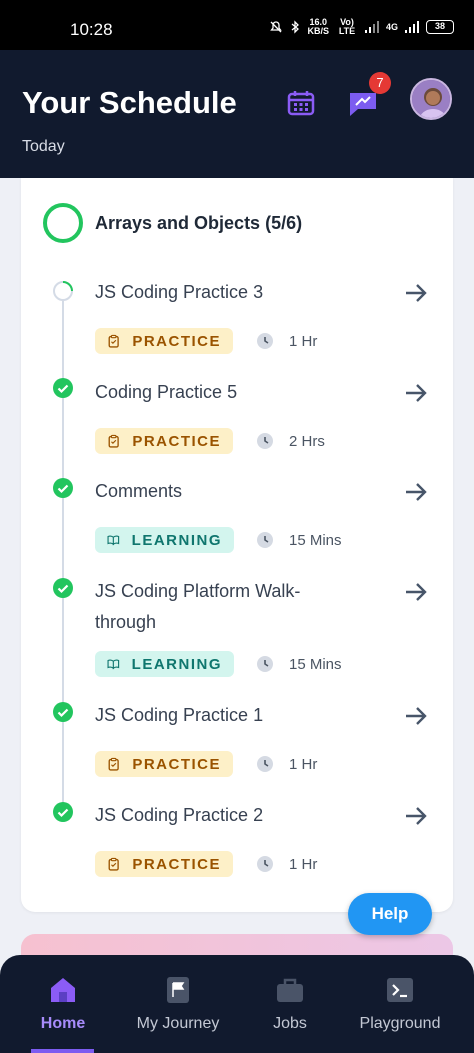  I want to click on duration: 2 Hrs, so click(307, 441).